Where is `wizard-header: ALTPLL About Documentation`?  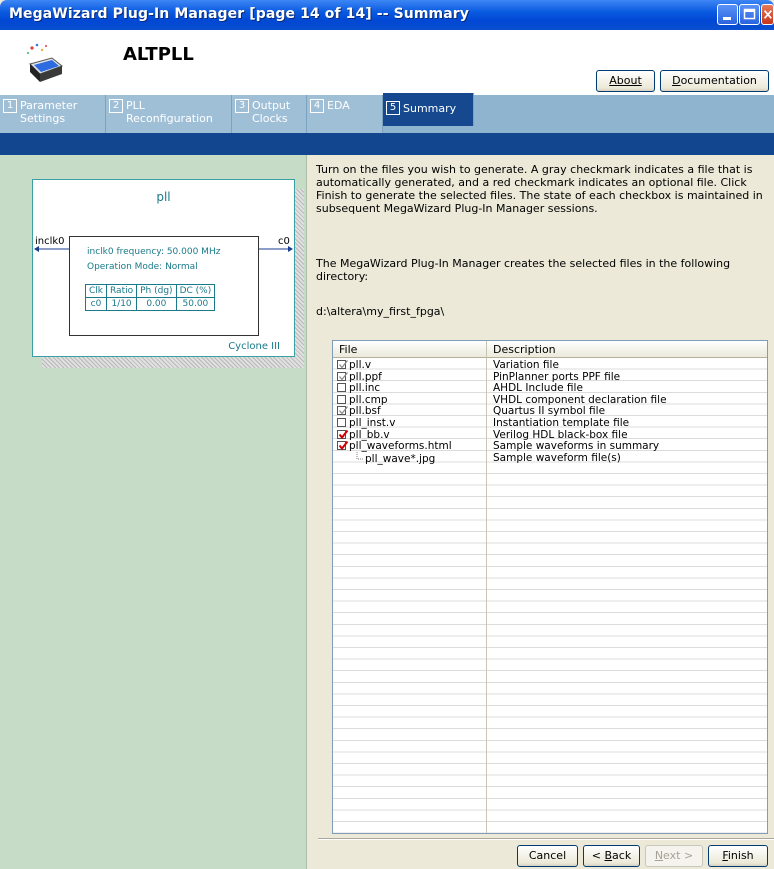 wizard-header: ALTPLL About Documentation is located at coordinates (387, 62).